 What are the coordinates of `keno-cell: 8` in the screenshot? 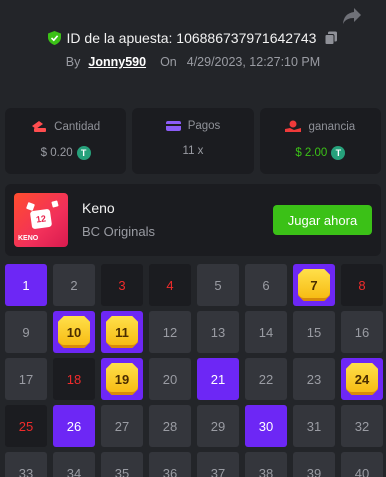 It's located at (362, 285).